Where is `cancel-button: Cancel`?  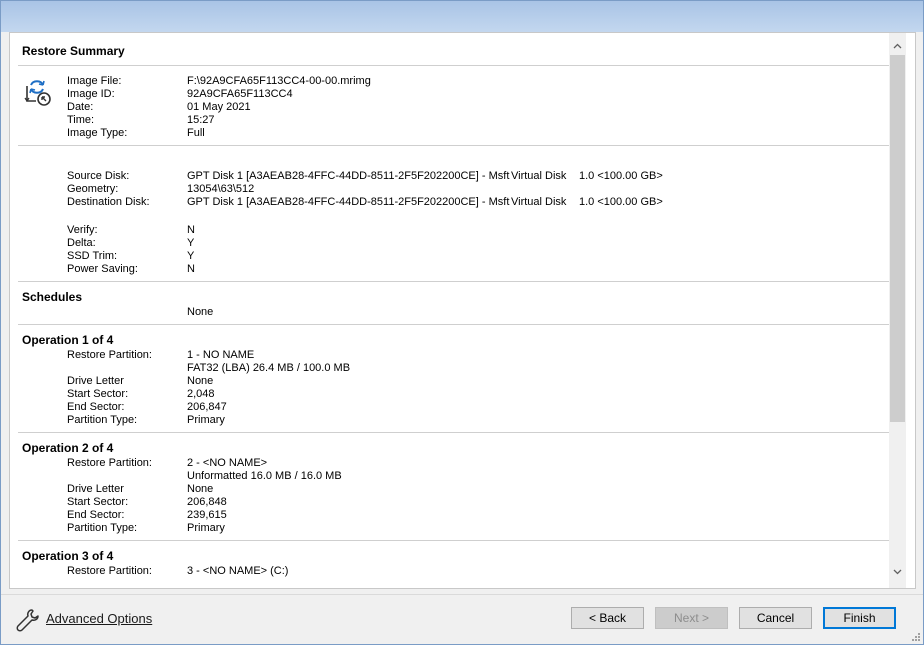 cancel-button: Cancel is located at coordinates (775, 618).